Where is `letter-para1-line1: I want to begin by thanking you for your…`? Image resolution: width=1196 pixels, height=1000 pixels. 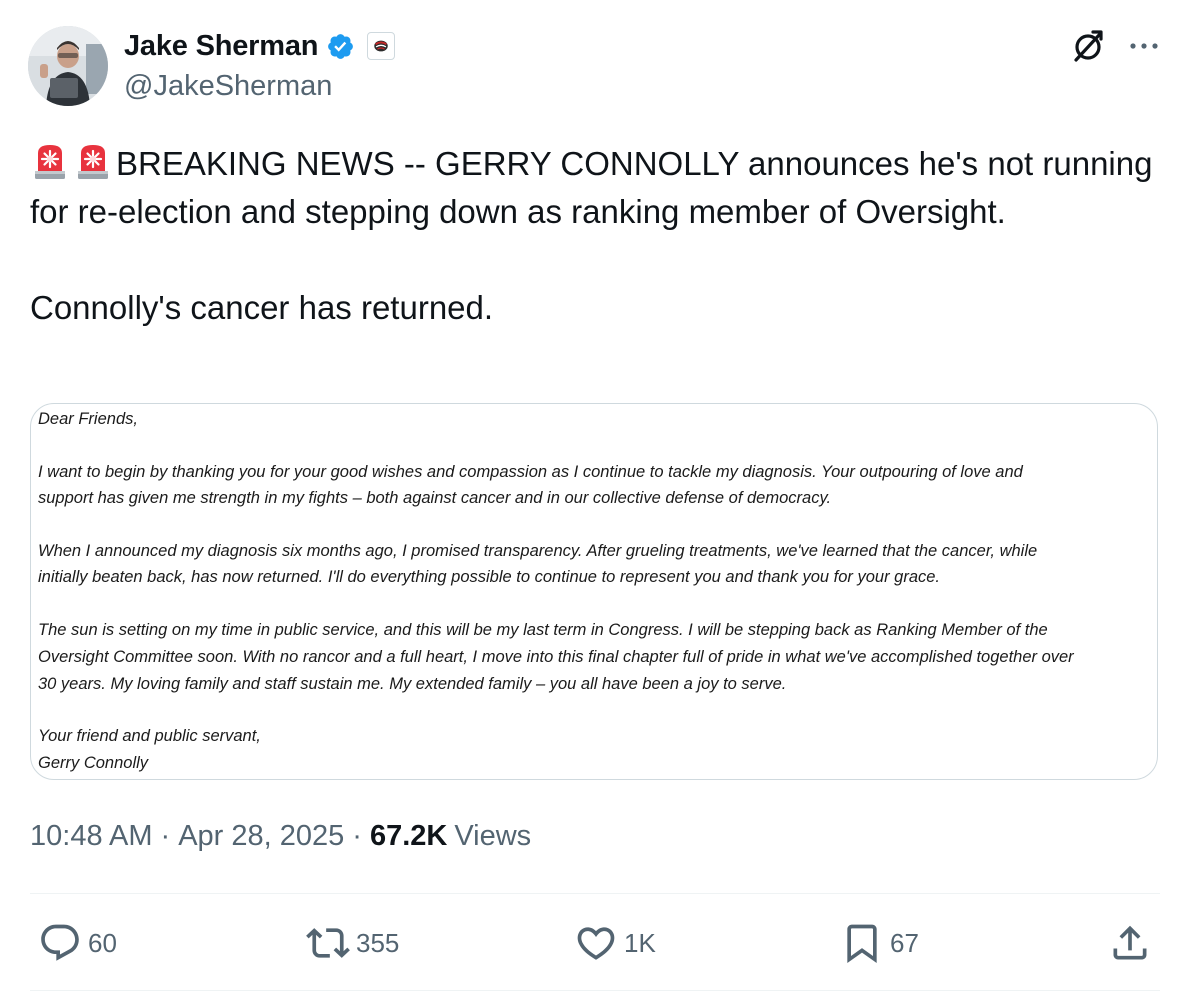 letter-para1-line1: I want to begin by thanking you for your… is located at coordinates (530, 472).